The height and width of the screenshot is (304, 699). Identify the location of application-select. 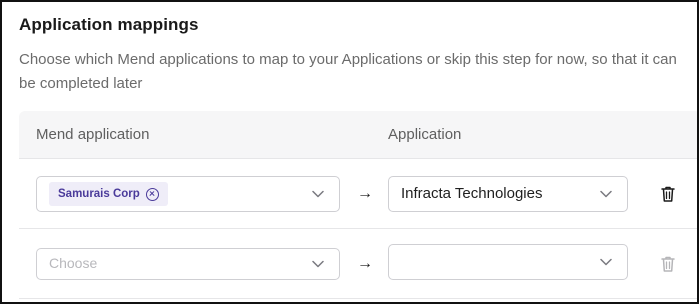
(508, 262).